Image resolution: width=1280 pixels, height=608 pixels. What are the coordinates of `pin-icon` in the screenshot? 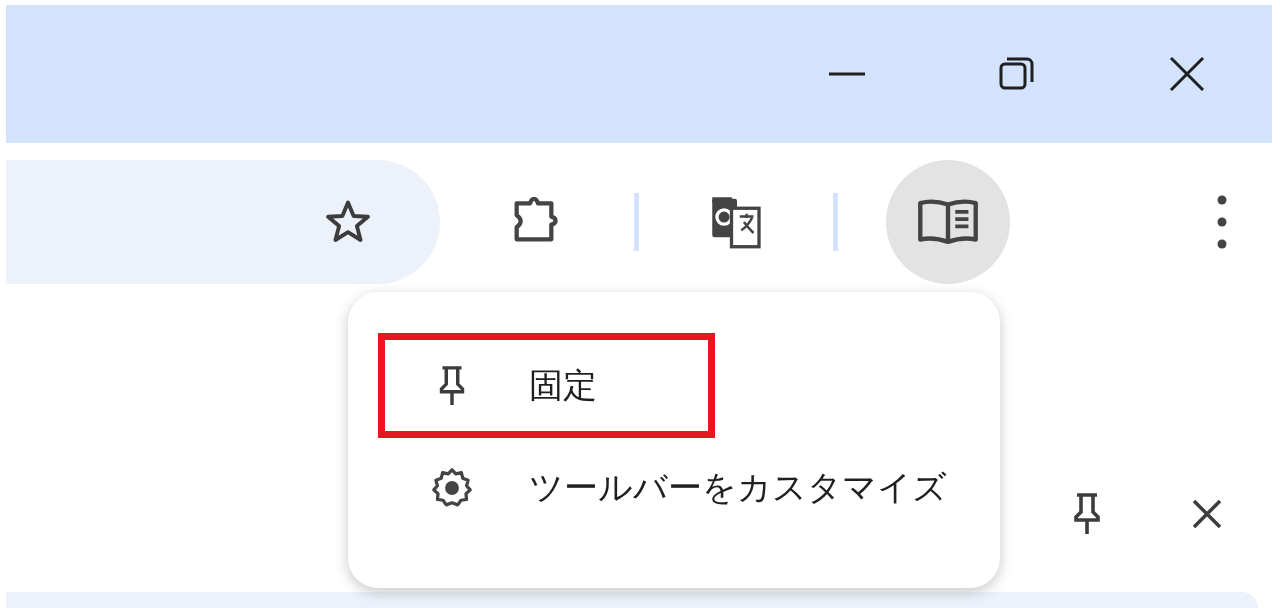 It's located at (1087, 514).